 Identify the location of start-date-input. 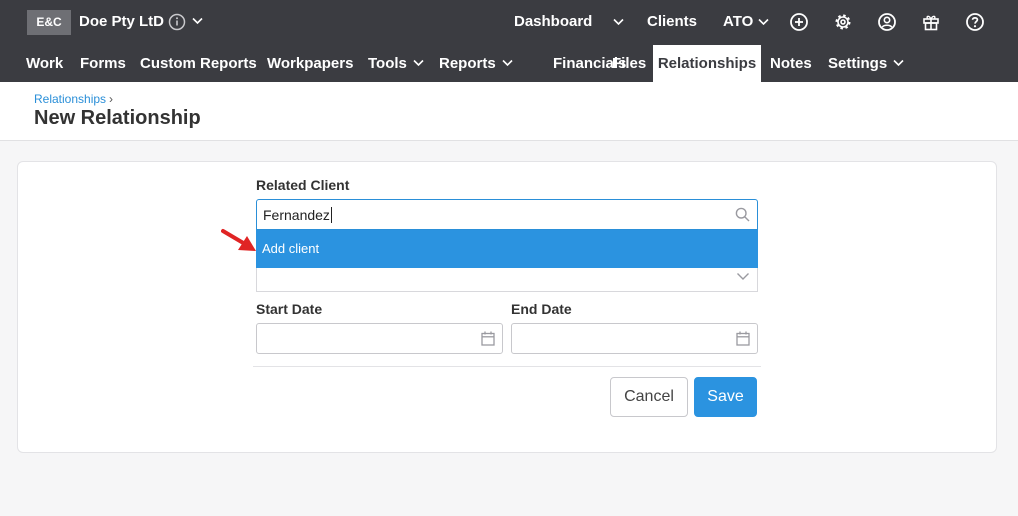
(379, 338).